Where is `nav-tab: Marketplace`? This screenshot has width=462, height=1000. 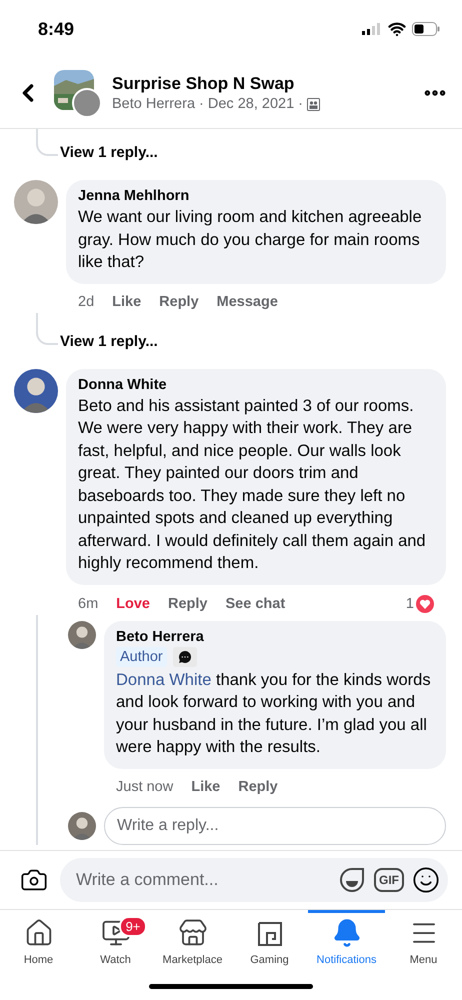
nav-tab: Marketplace is located at coordinates (192, 941).